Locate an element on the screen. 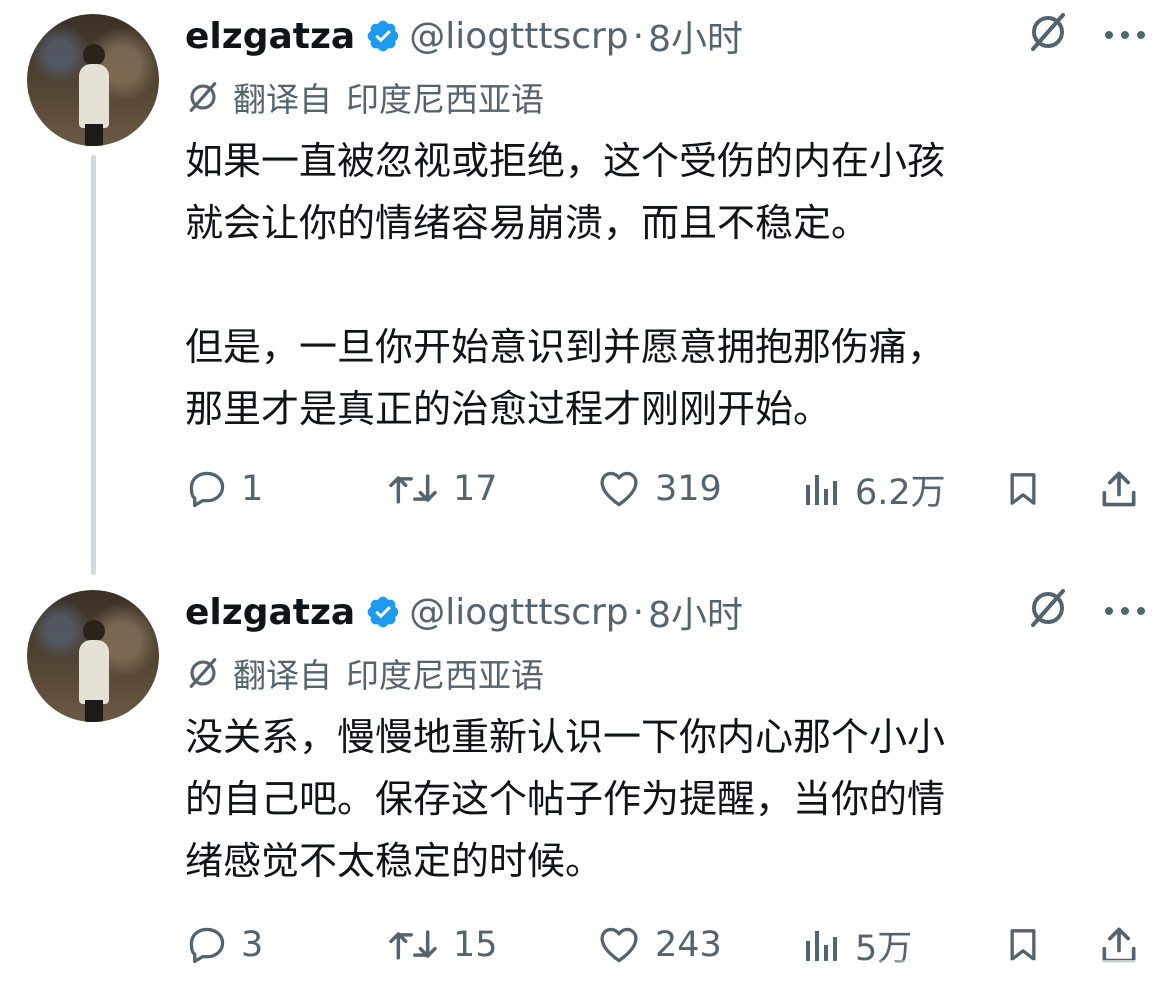 The width and height of the screenshot is (1174, 1001). reply-button: 3 is located at coordinates (224, 945).